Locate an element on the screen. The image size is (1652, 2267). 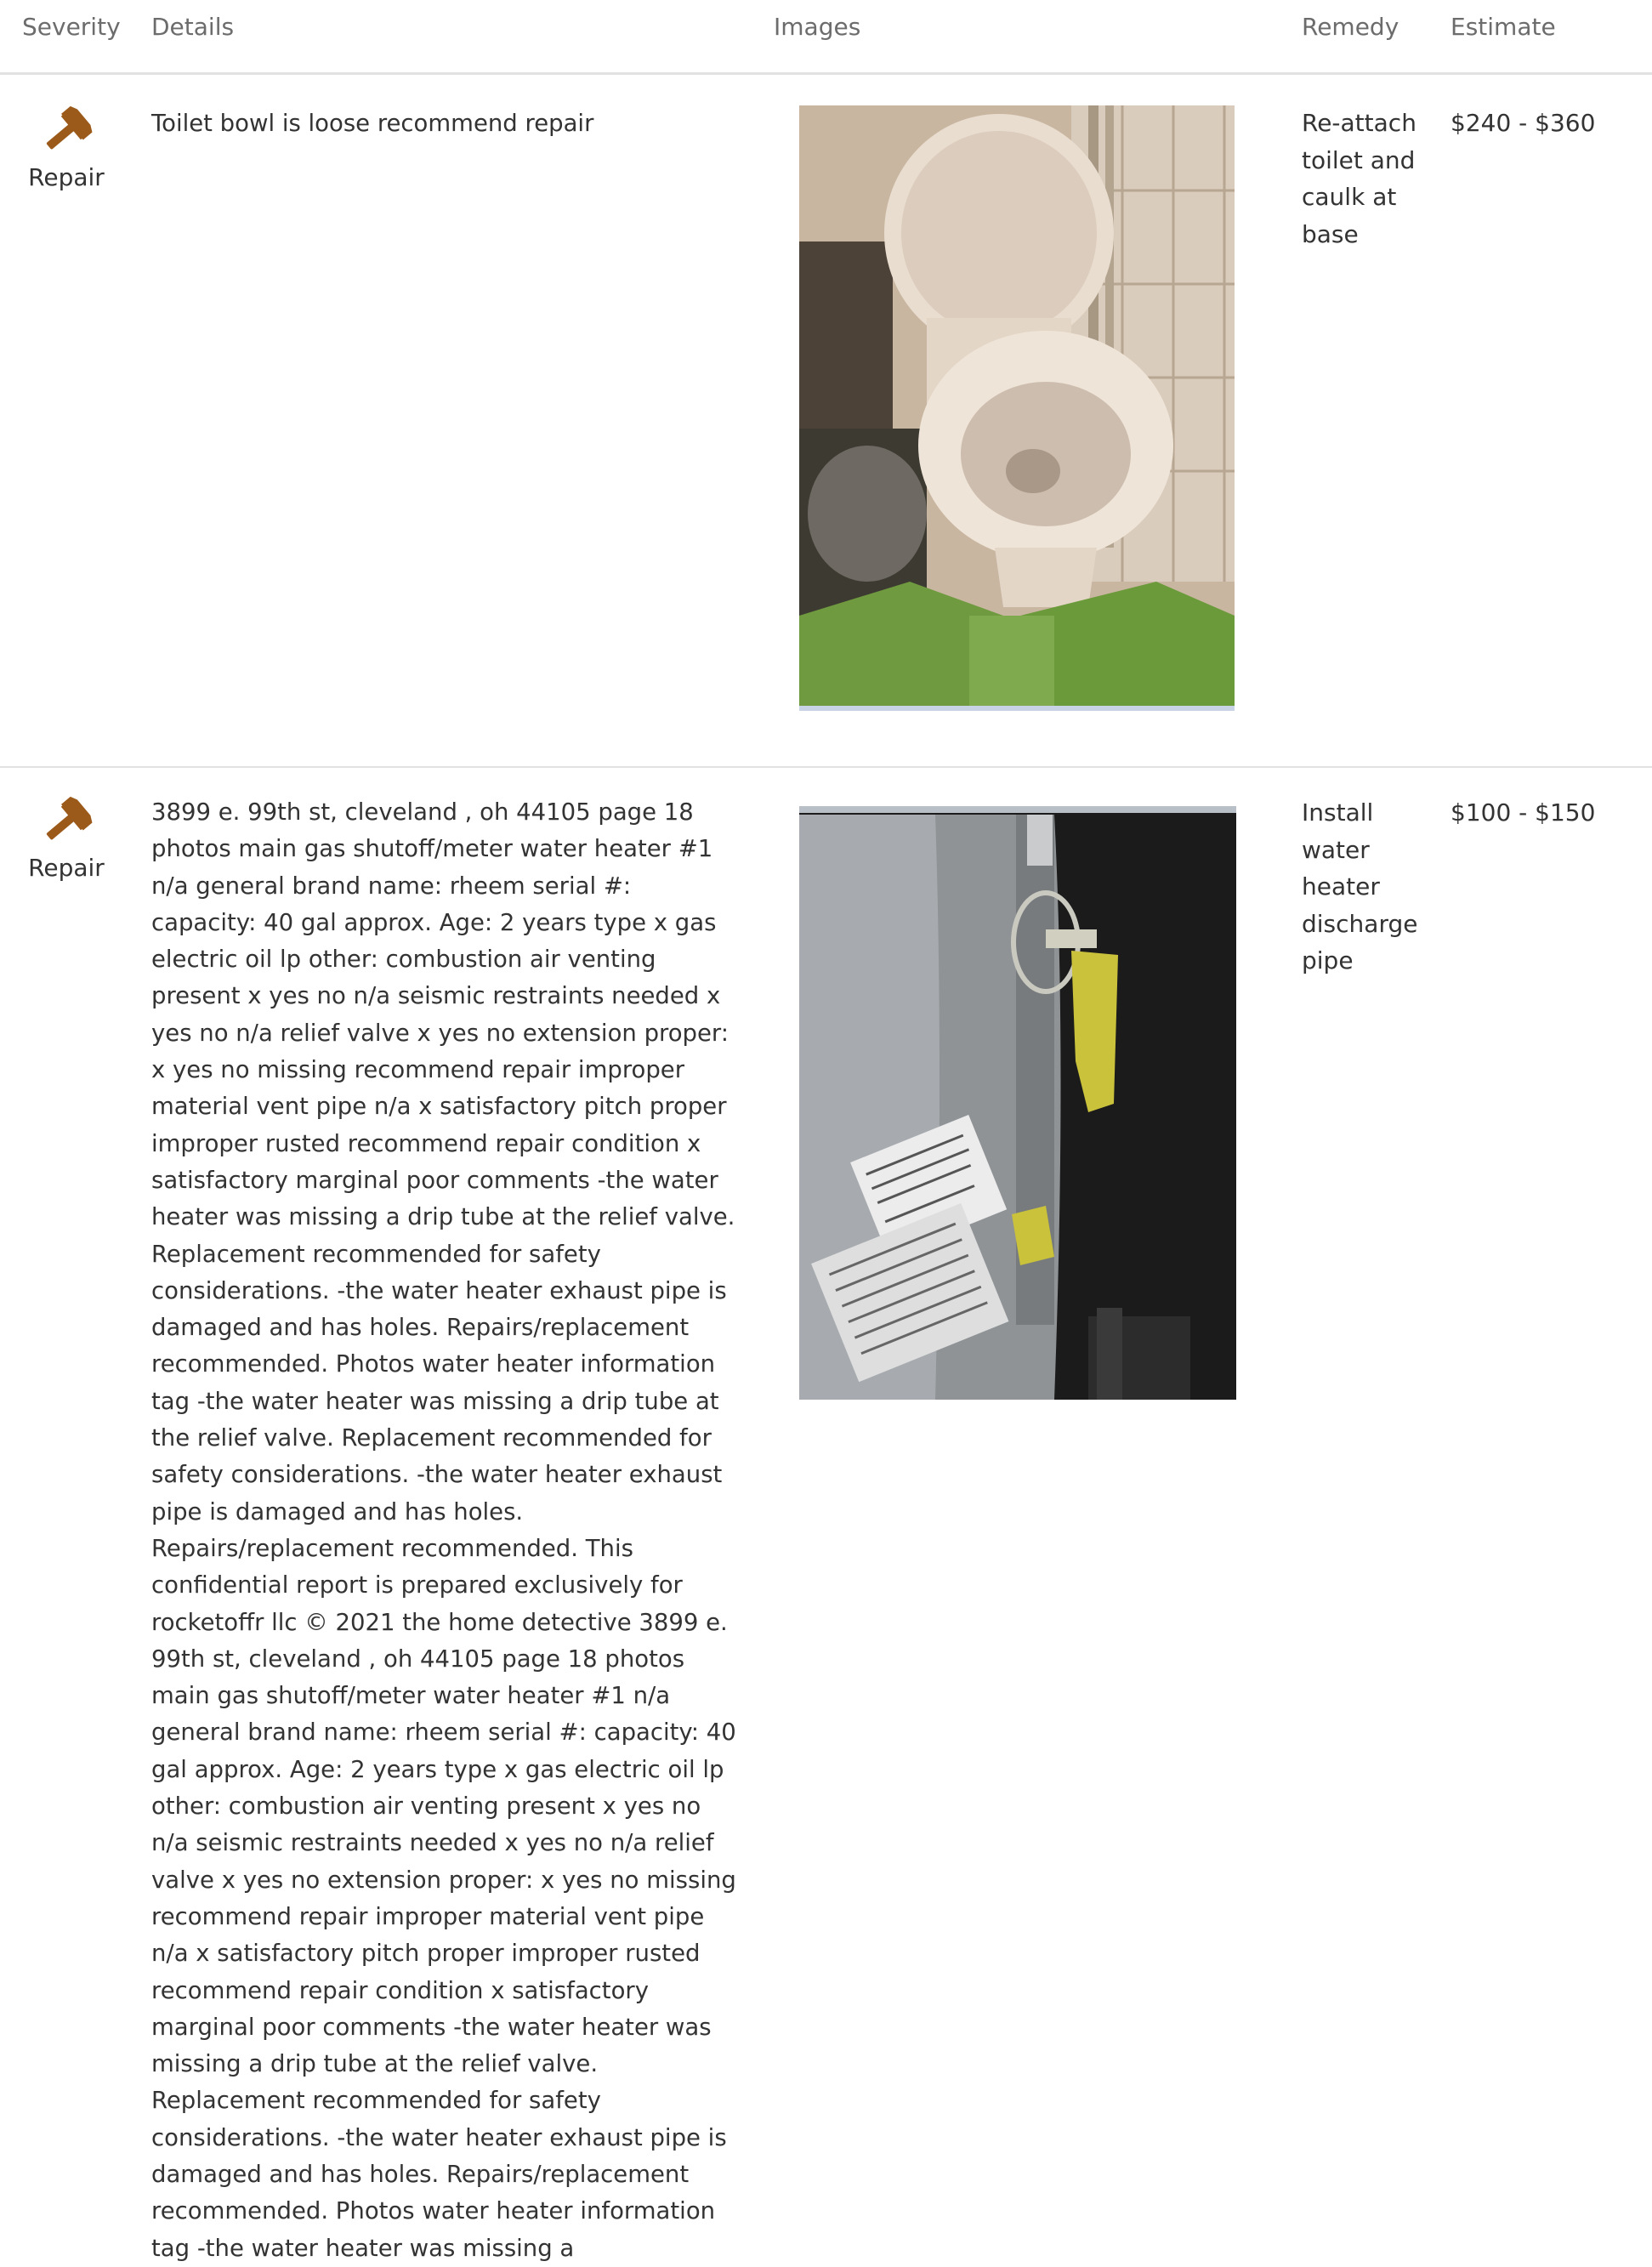
table-header: Severity Details Images Remedy Estimate is located at coordinates (826, 38).